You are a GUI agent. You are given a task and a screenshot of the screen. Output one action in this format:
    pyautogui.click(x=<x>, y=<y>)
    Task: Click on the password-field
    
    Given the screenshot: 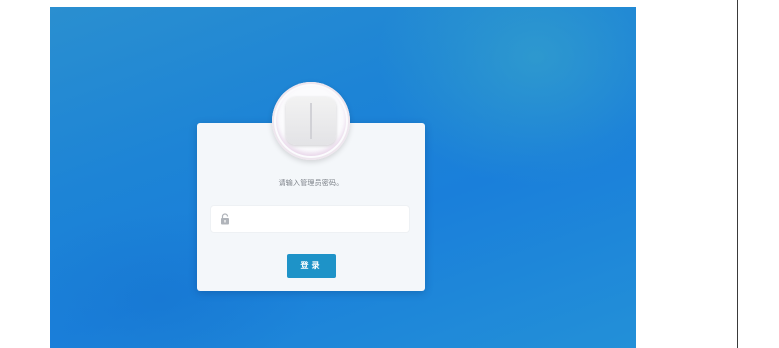 What is the action you would take?
    pyautogui.click(x=310, y=219)
    